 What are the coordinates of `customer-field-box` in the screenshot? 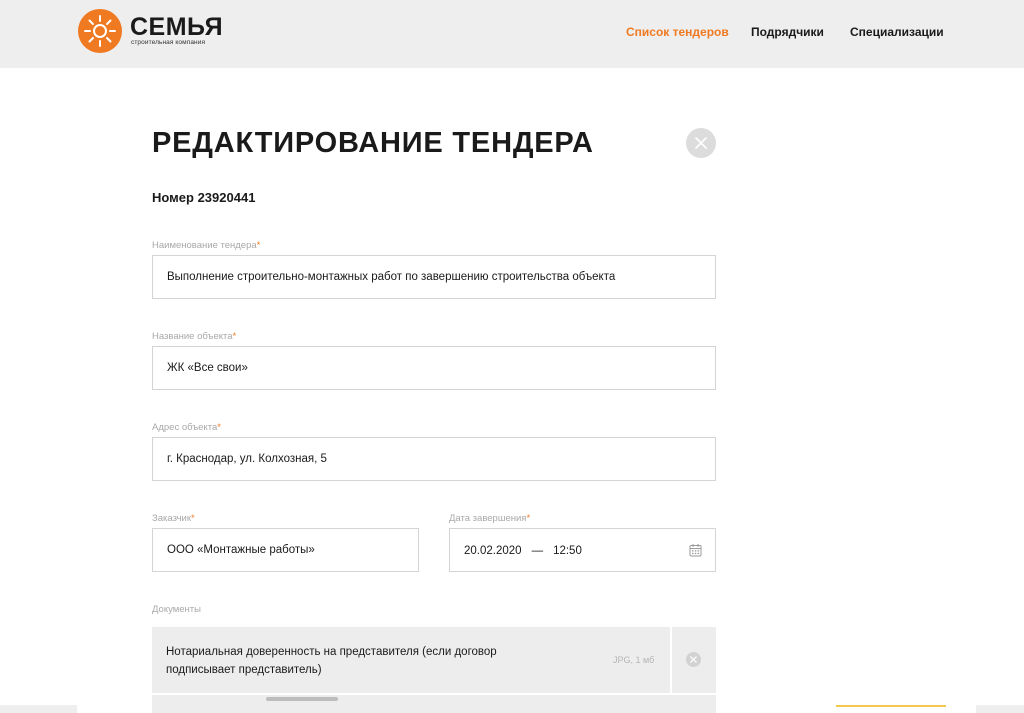 It's located at (285, 550).